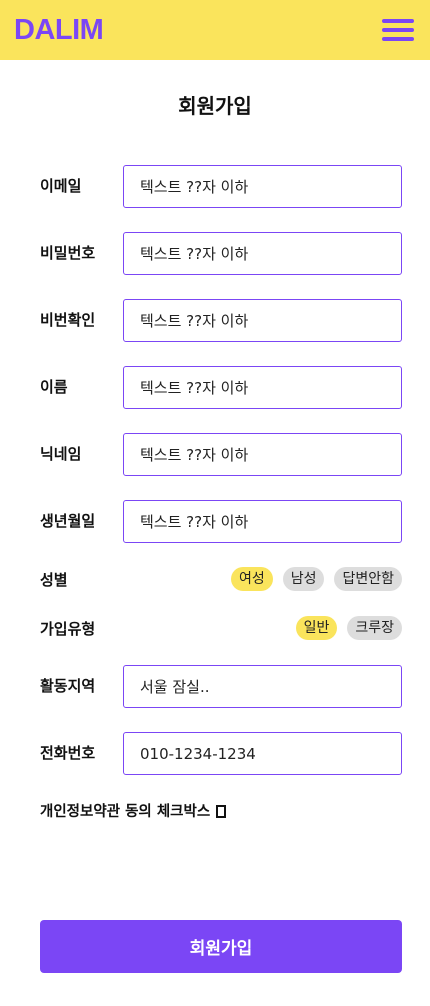  What do you see at coordinates (316, 628) in the screenshot?
I see `join-type-chip-general: 일반` at bounding box center [316, 628].